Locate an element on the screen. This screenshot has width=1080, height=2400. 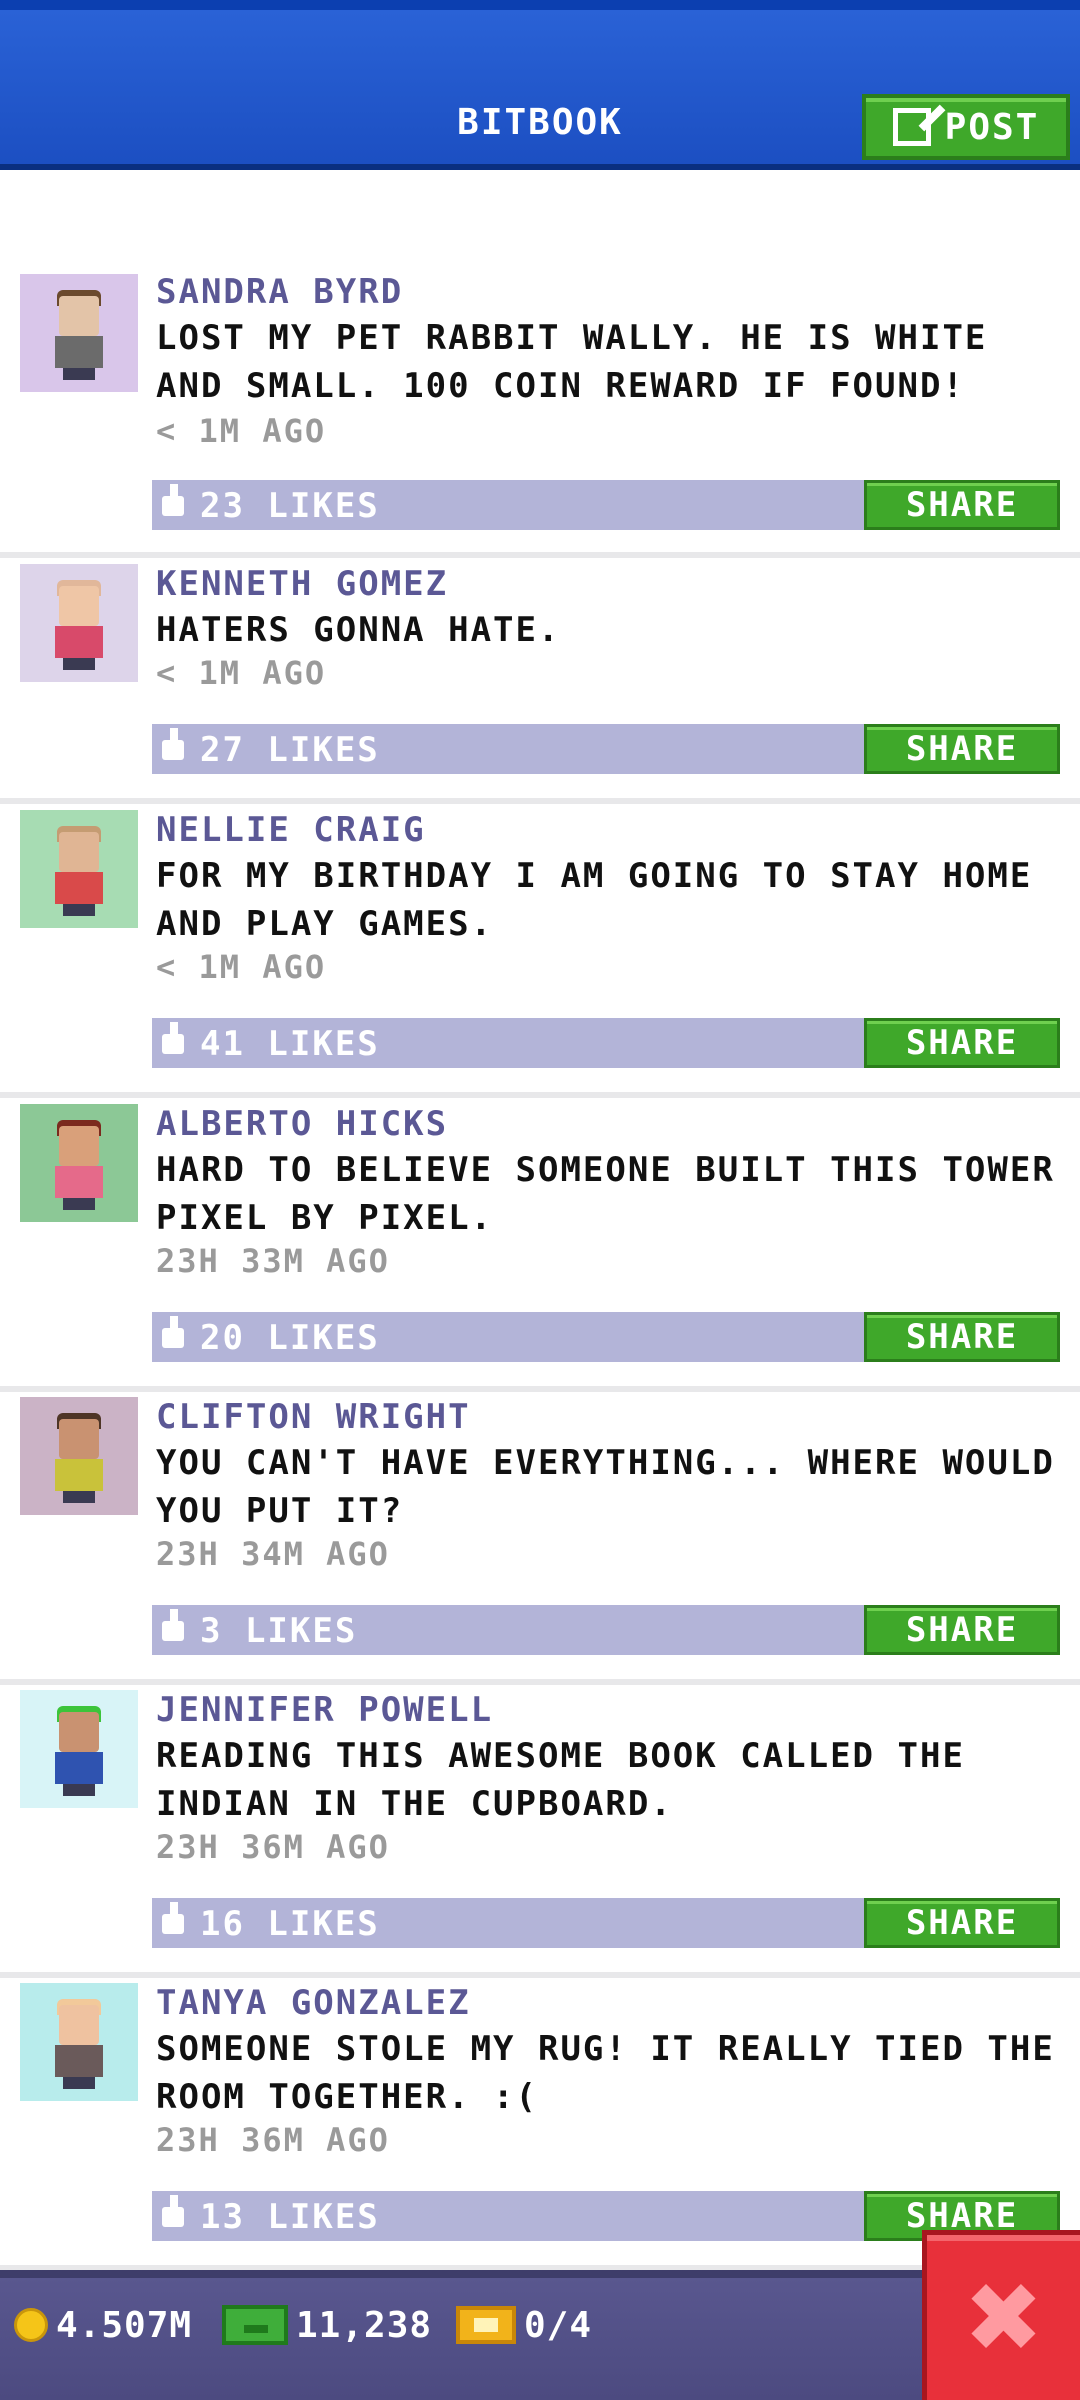
likes-count: 27 LIKES is located at coordinates (290, 750).